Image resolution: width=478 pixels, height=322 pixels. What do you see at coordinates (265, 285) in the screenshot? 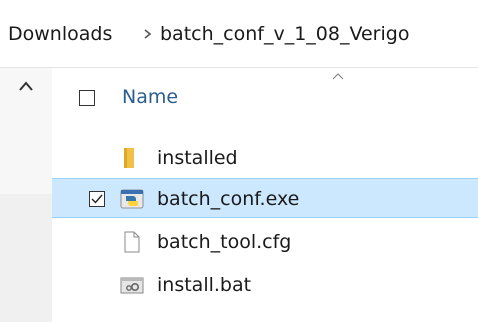
I see `list-item-install-bat: install.bat` at bounding box center [265, 285].